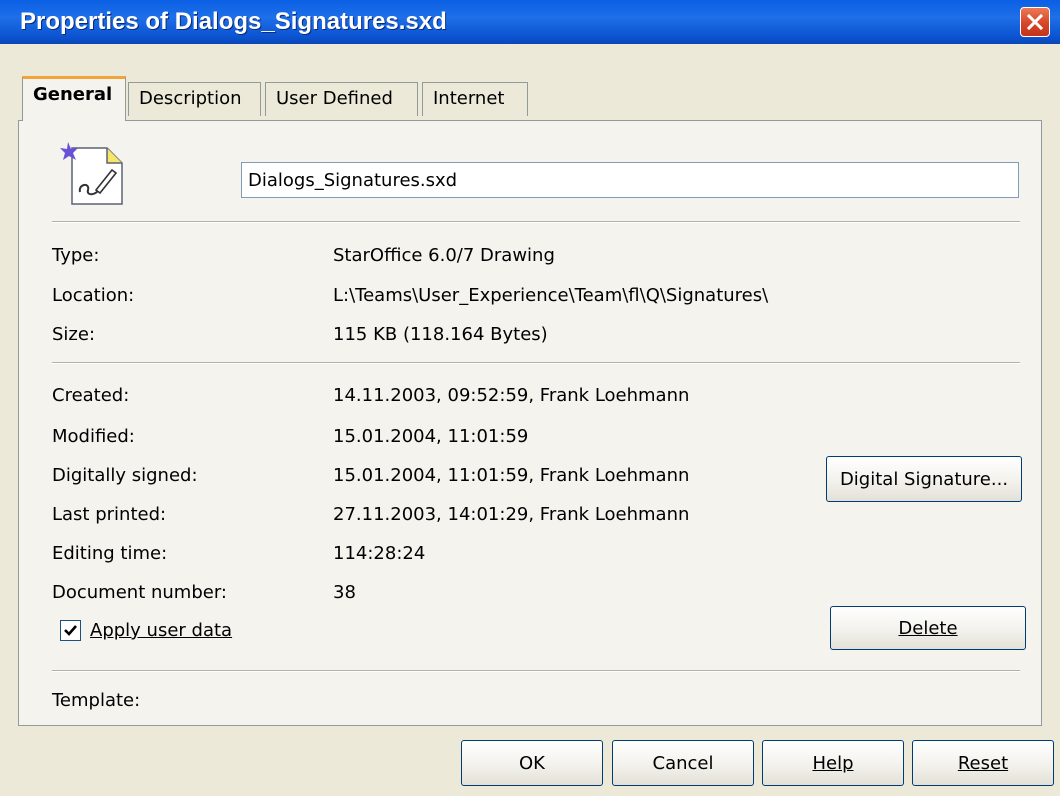 Image resolution: width=1060 pixels, height=796 pixels. I want to click on tab-user-defined-label: User Defined, so click(334, 98).